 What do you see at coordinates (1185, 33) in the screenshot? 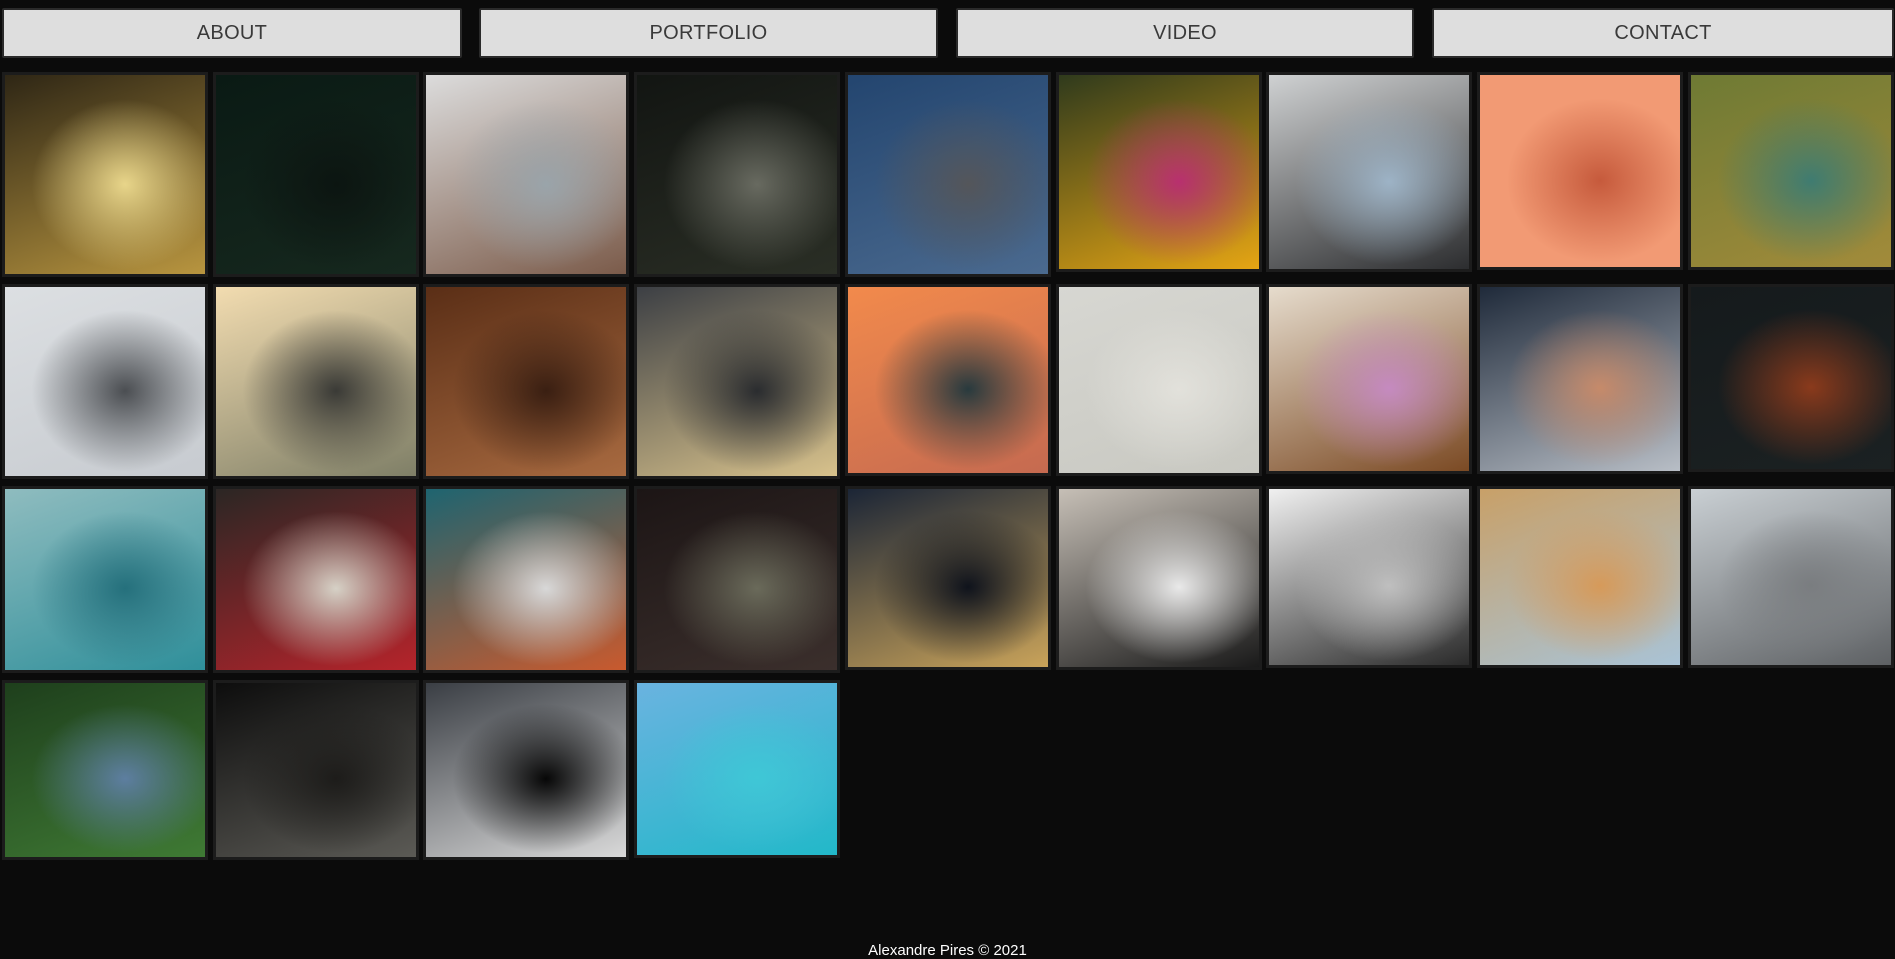
I see `nav-video-button: VIDEO` at bounding box center [1185, 33].